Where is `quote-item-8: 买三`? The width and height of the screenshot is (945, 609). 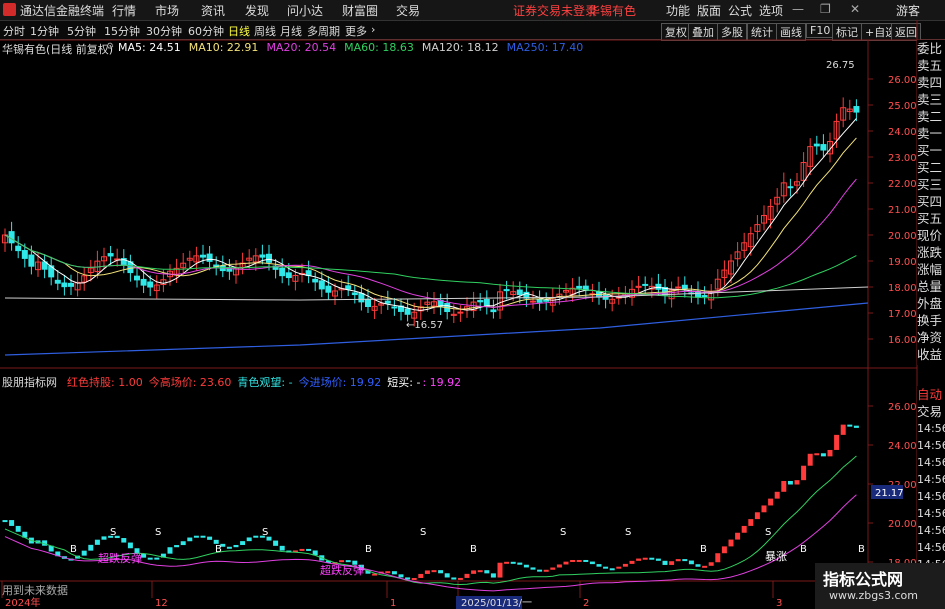
quote-item-8: 买三 is located at coordinates (930, 184).